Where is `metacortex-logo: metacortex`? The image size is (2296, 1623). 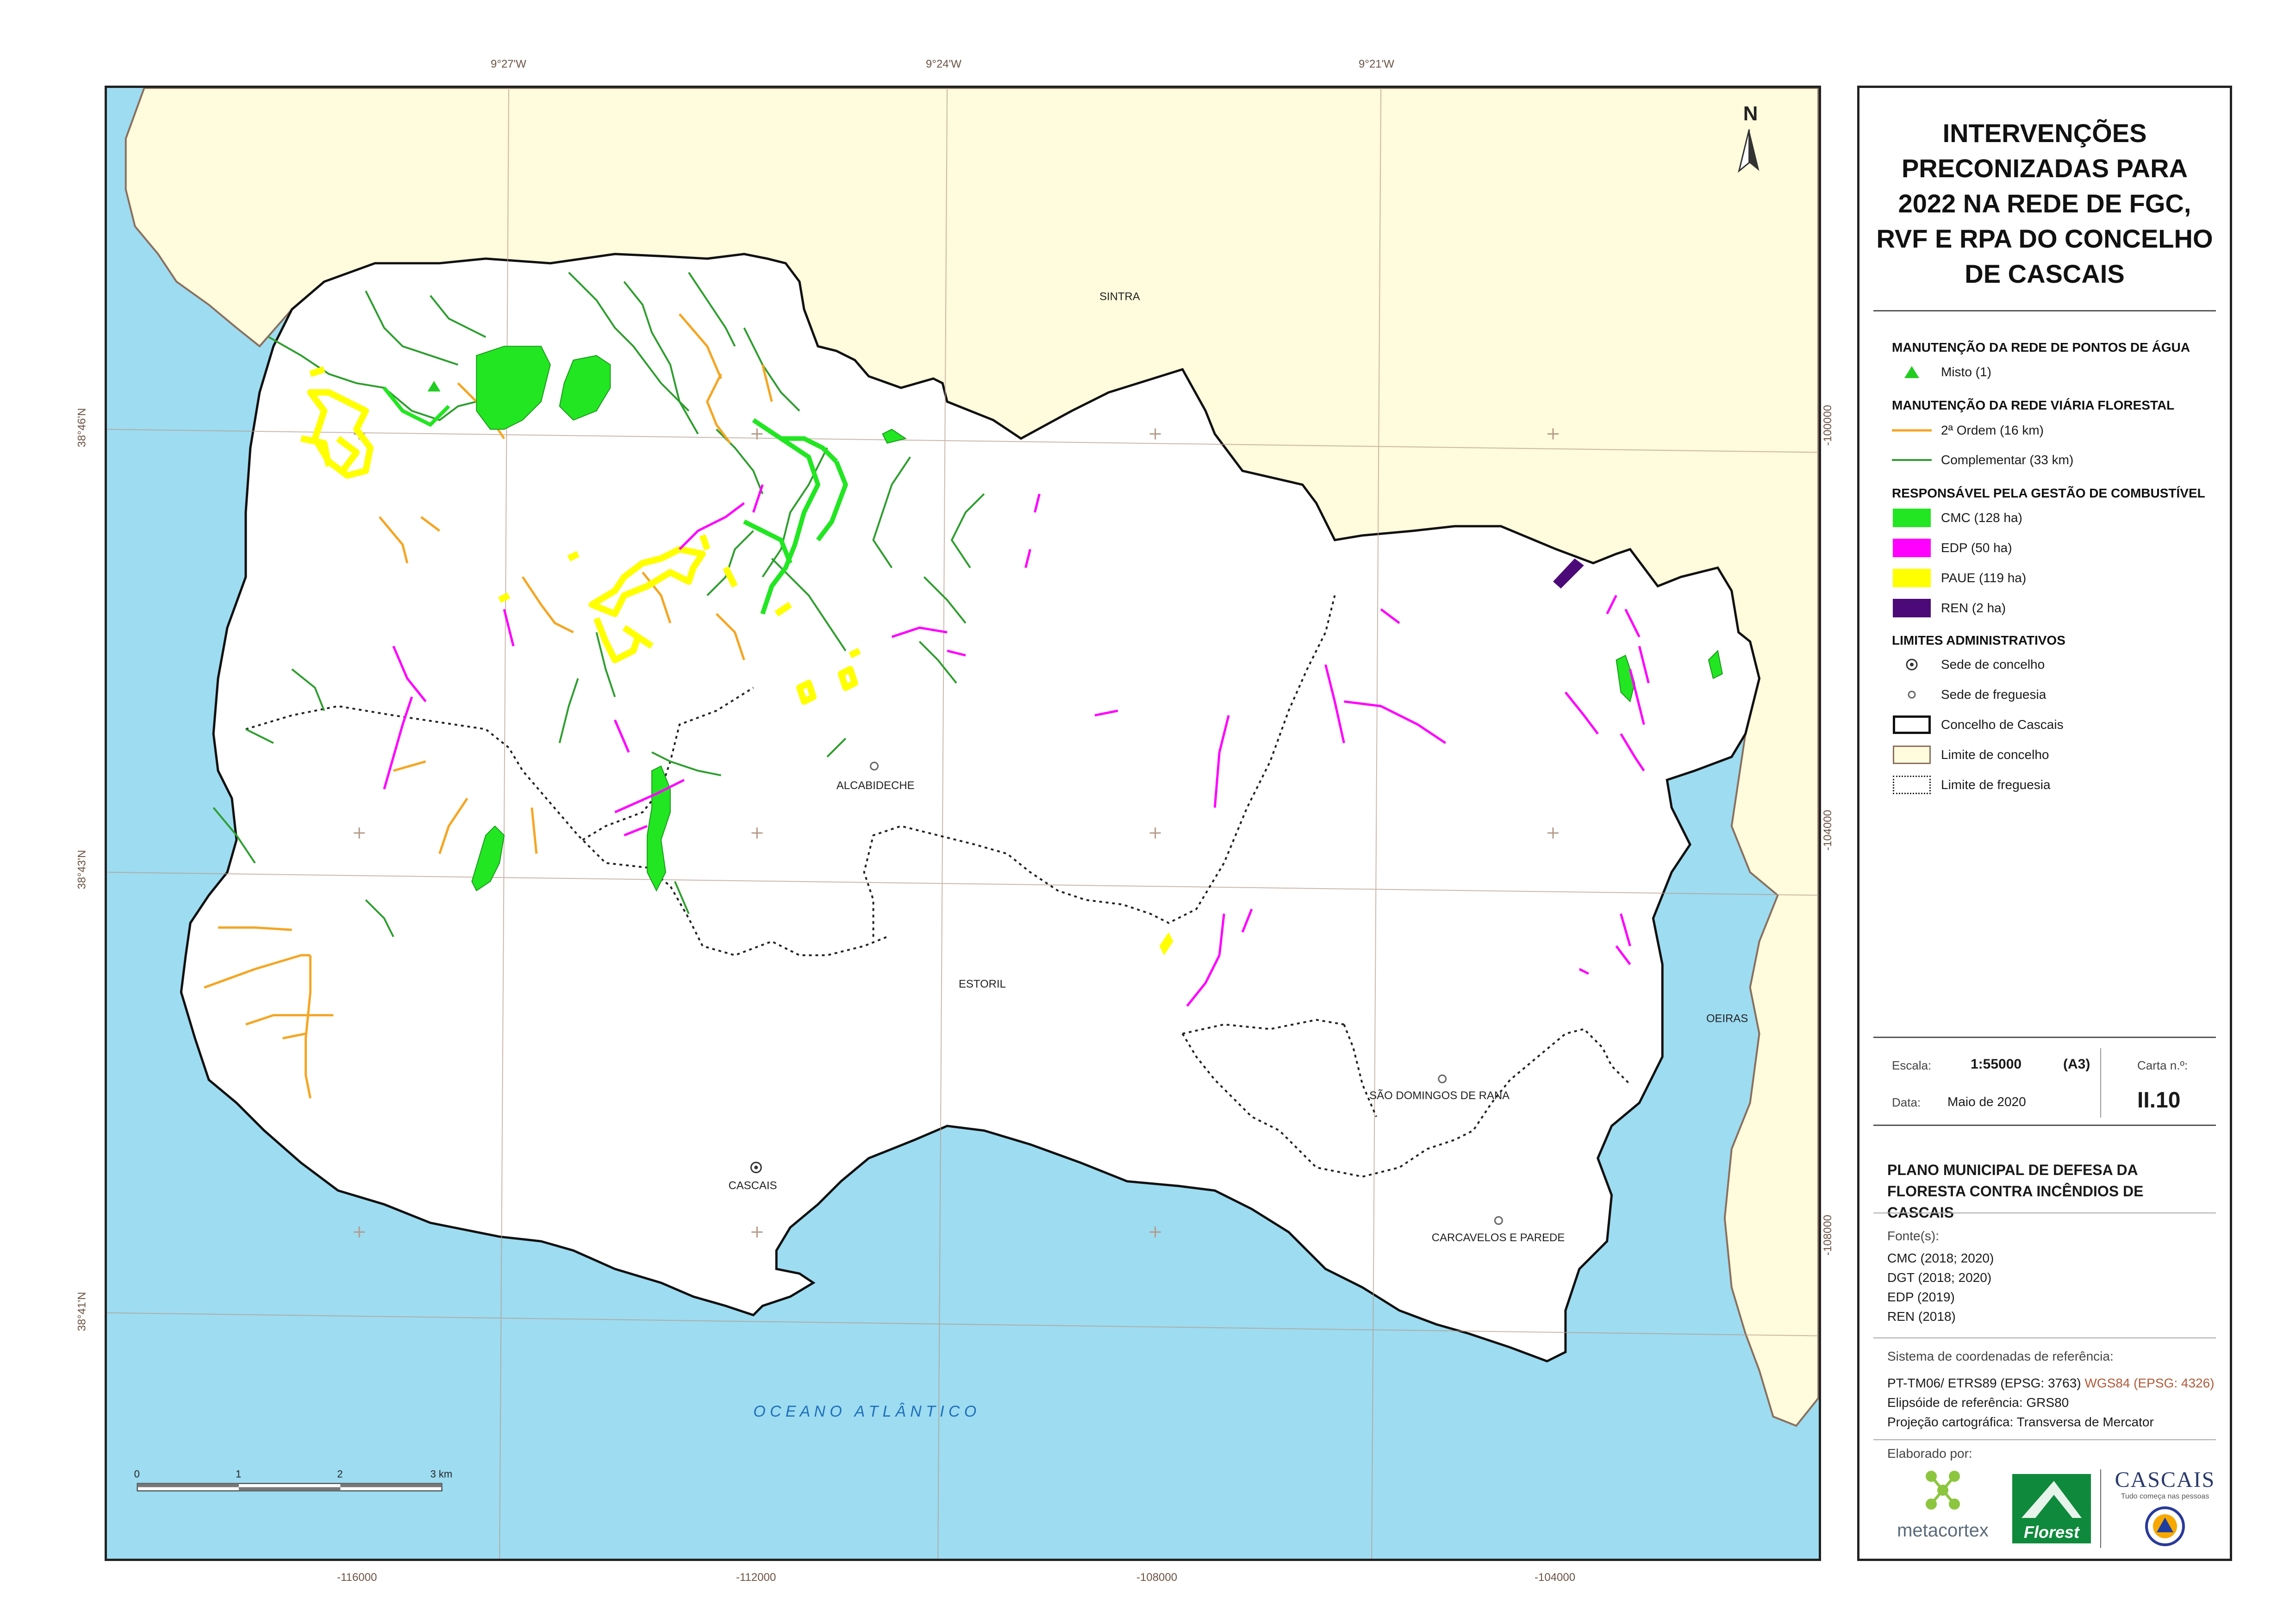 metacortex-logo: metacortex is located at coordinates (1942, 1508).